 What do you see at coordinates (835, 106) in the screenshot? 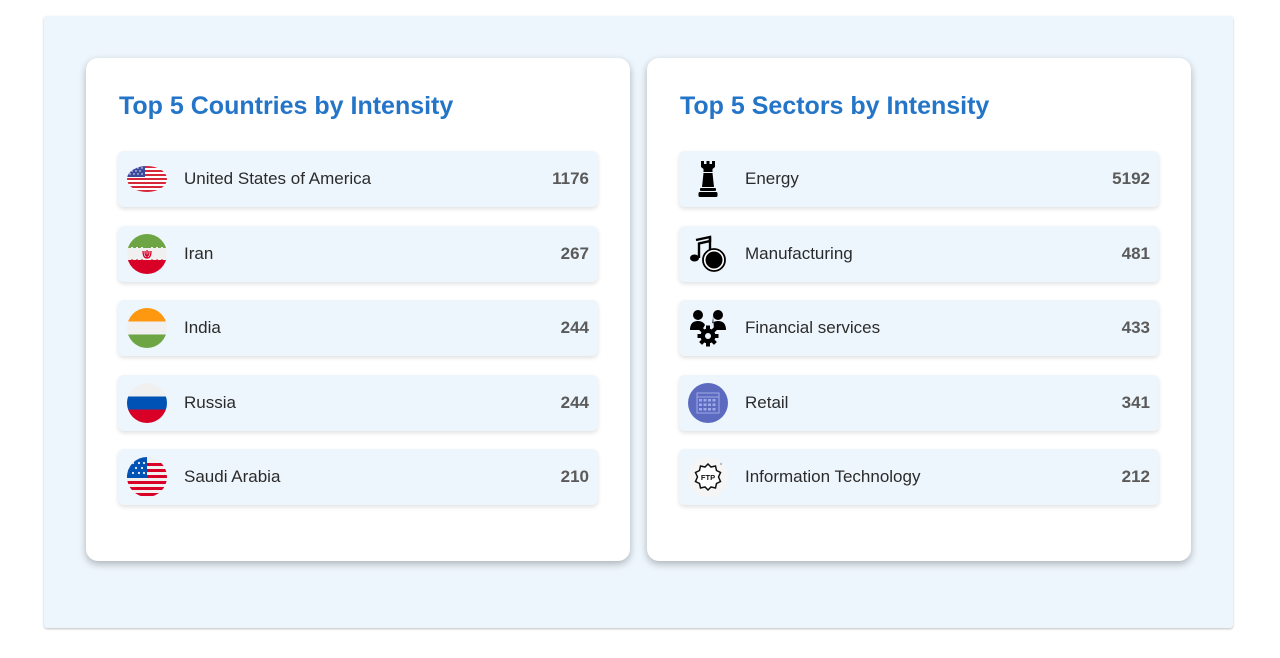
I see `sectors-card-title: Top 5 Sectors by Intensity` at bounding box center [835, 106].